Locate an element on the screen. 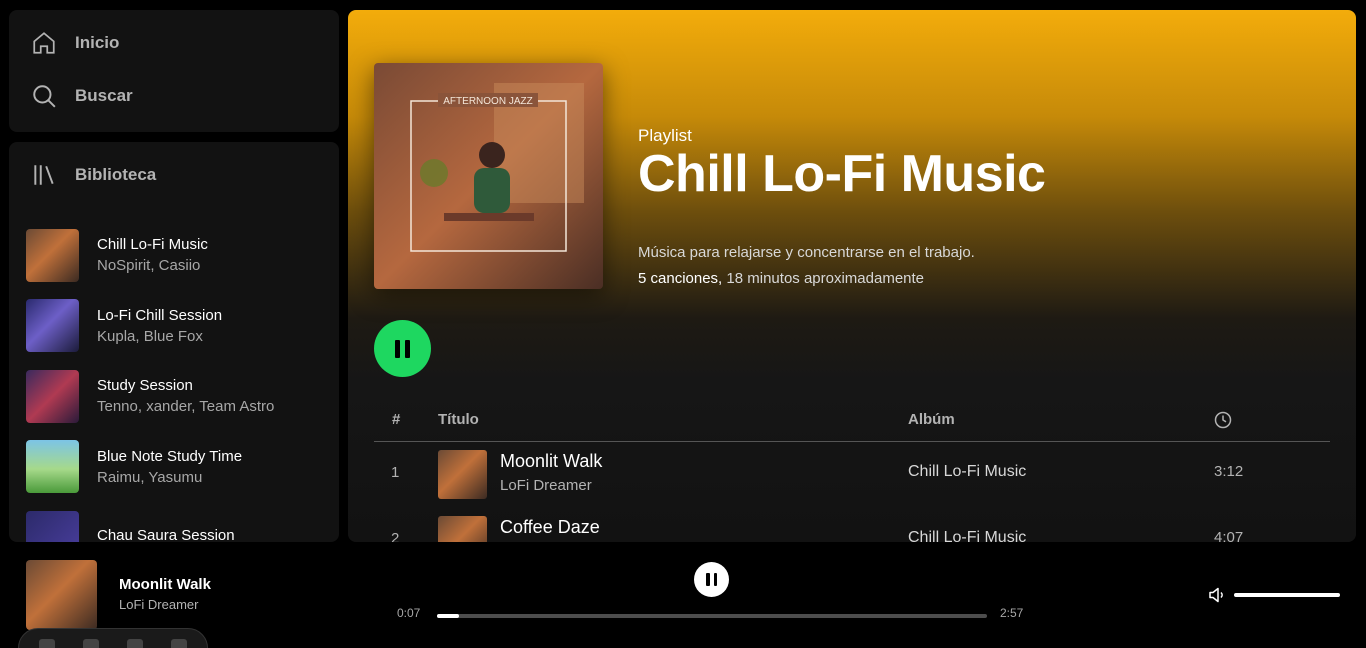 This screenshot has width=1366, height=648. library-item: Chill Lo-Fi Music NoSpirit, Casiio is located at coordinates (177, 255).